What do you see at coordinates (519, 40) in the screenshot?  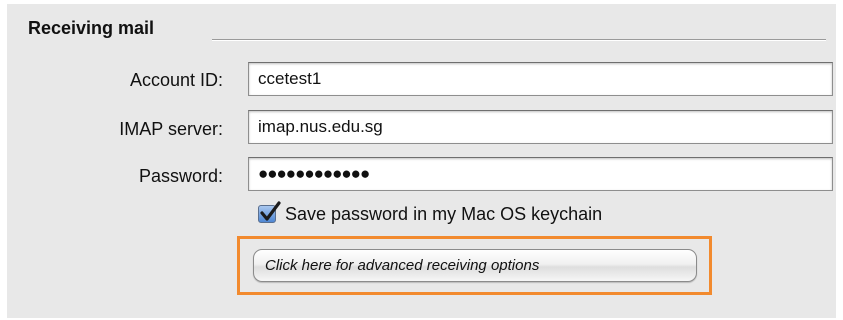 I see `section-divider` at bounding box center [519, 40].